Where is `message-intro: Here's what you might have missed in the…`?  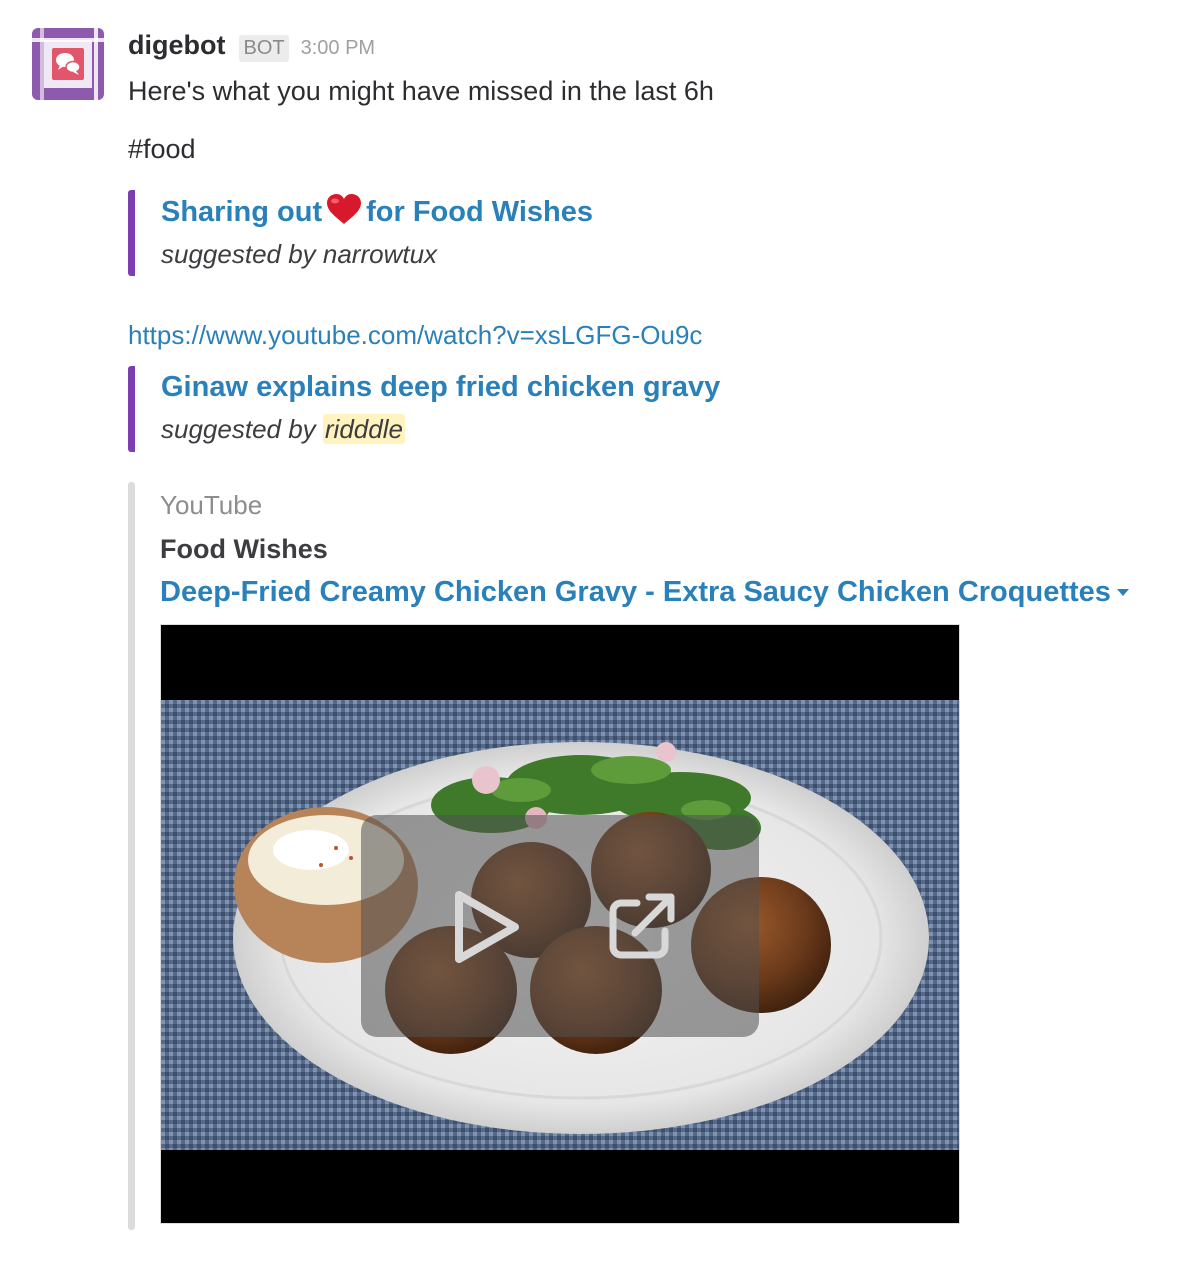 message-intro: Here's what you might have missed in the… is located at coordinates (421, 91).